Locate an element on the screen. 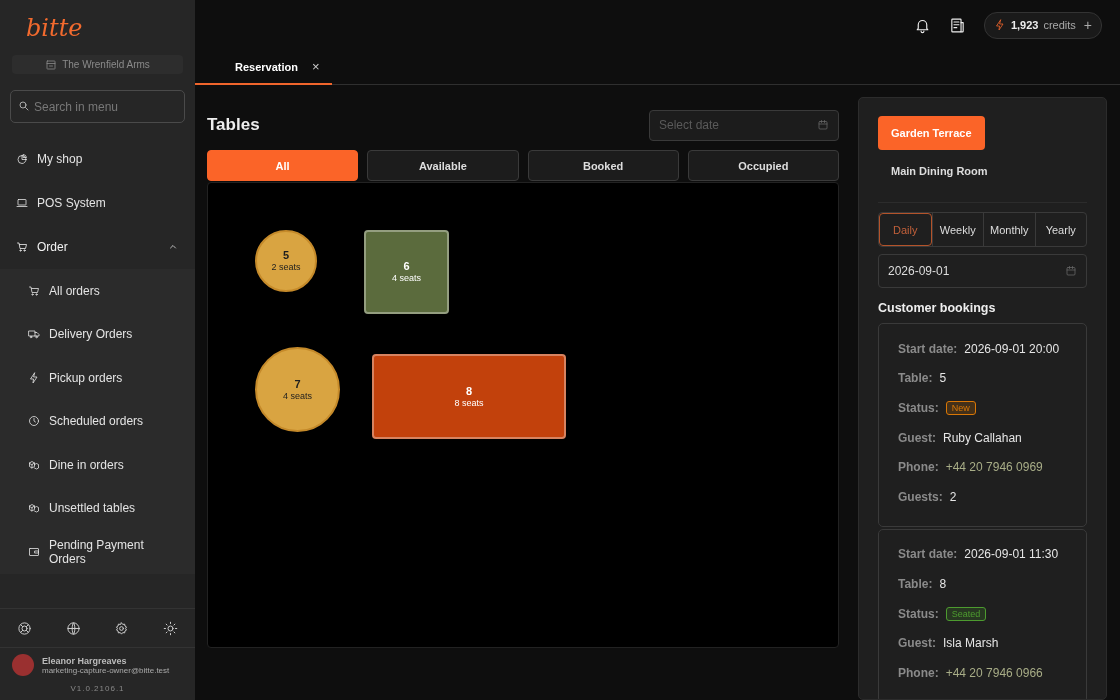 The height and width of the screenshot is (700, 1120). area-tab: Main Dining Room is located at coordinates (939, 171).